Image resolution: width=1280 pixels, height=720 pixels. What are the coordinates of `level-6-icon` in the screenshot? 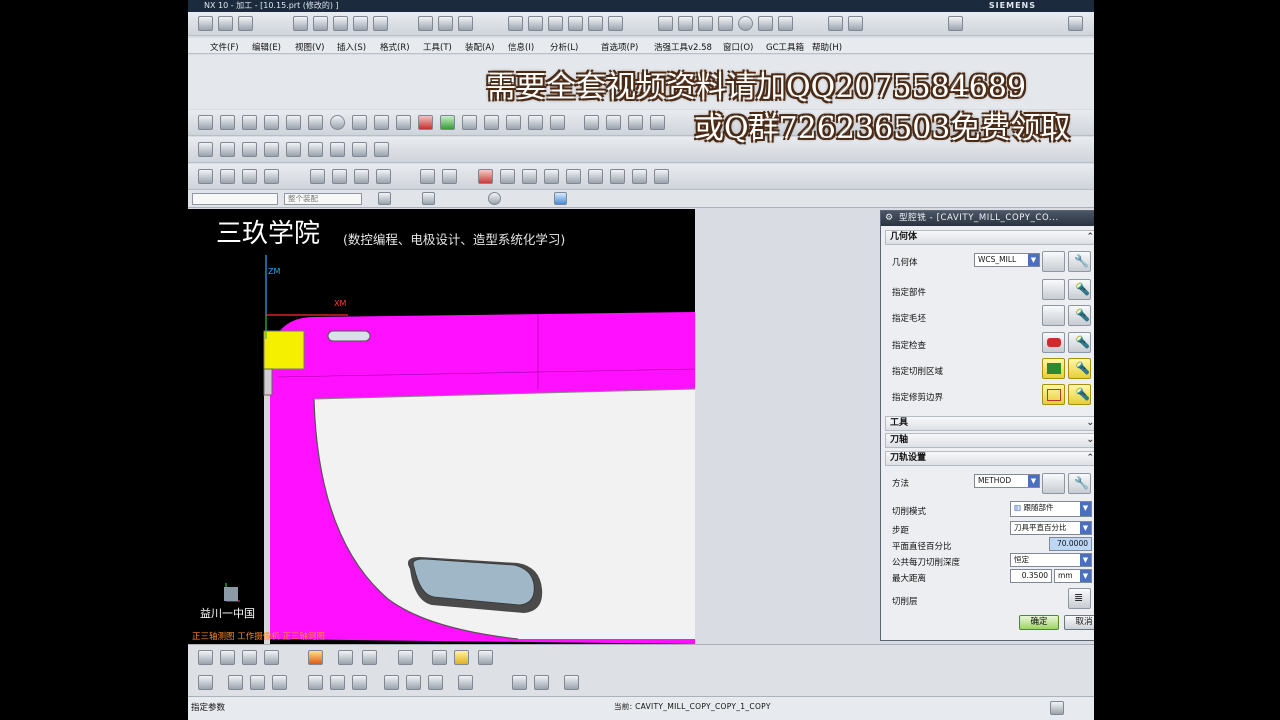 It's located at (617, 176).